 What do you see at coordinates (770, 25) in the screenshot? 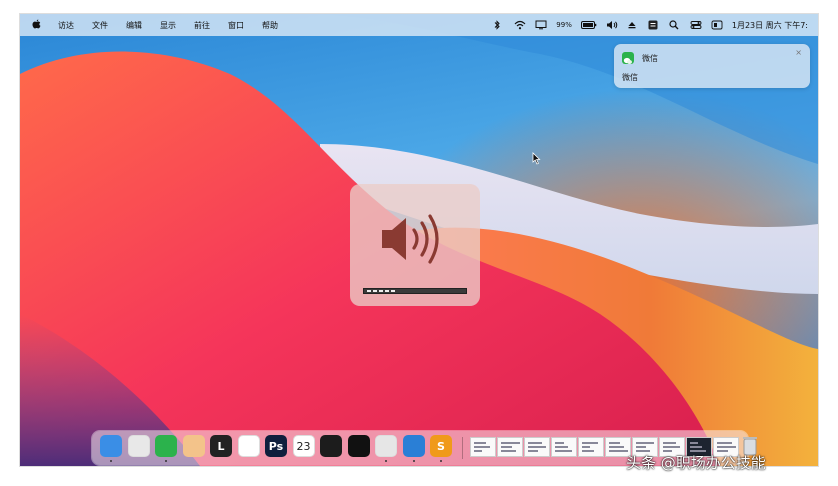
I see `menu-clock: 1月23日 周六 下午7:` at bounding box center [770, 25].